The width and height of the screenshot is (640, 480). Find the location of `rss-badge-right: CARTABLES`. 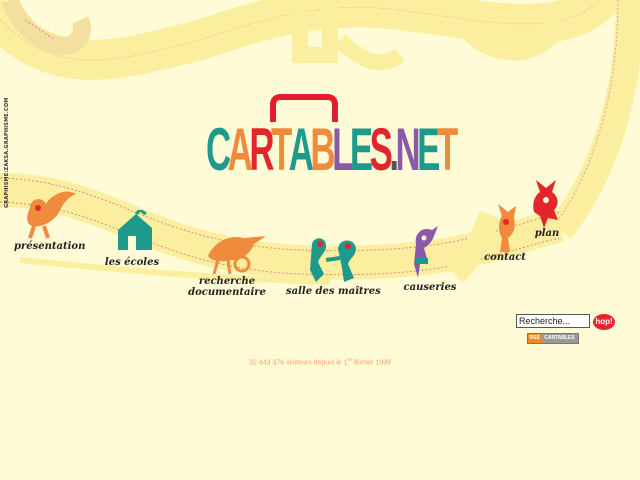

rss-badge-right: CARTABLES is located at coordinates (559, 338).